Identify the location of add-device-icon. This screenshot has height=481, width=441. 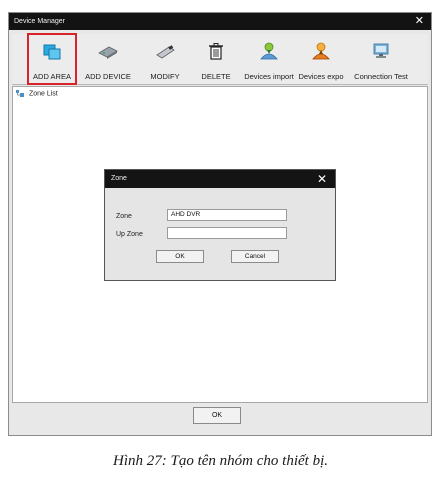
(108, 52).